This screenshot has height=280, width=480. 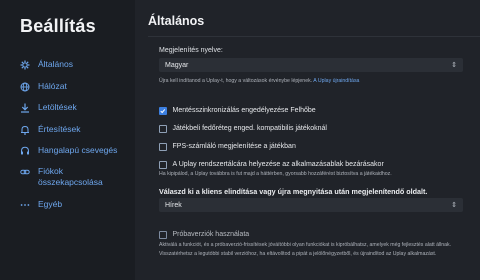 What do you see at coordinates (176, 21) in the screenshot?
I see `page-title: Általános` at bounding box center [176, 21].